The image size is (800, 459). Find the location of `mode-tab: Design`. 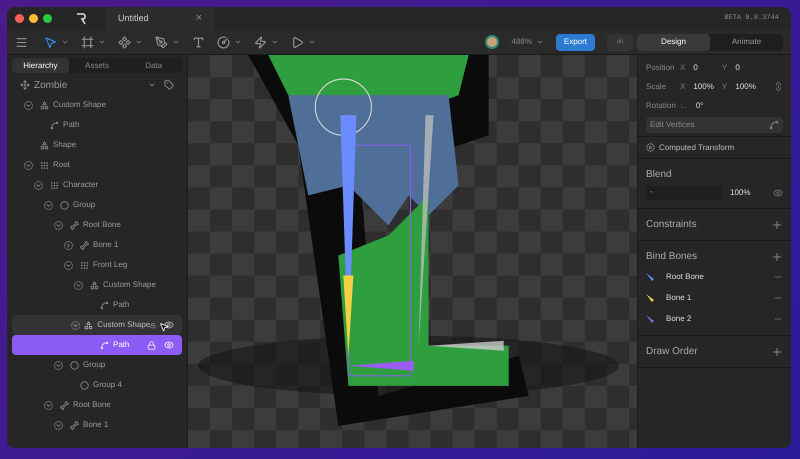

mode-tab: Design is located at coordinates (673, 42).